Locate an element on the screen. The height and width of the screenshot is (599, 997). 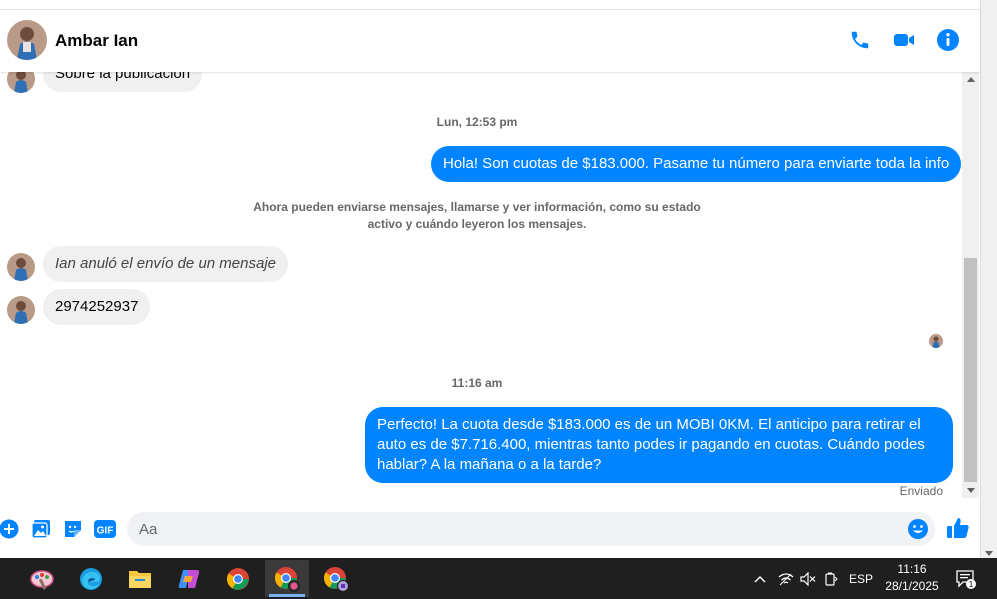
emoji-icon is located at coordinates (918, 529).